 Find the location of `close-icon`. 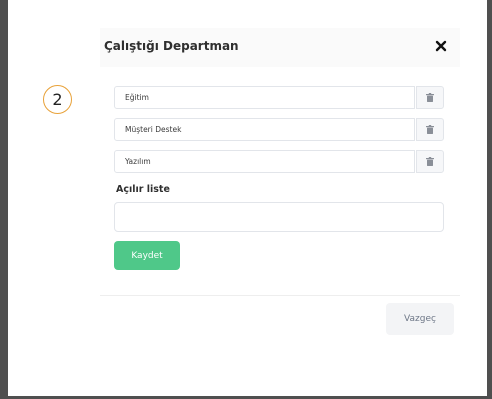

close-icon is located at coordinates (441, 46).